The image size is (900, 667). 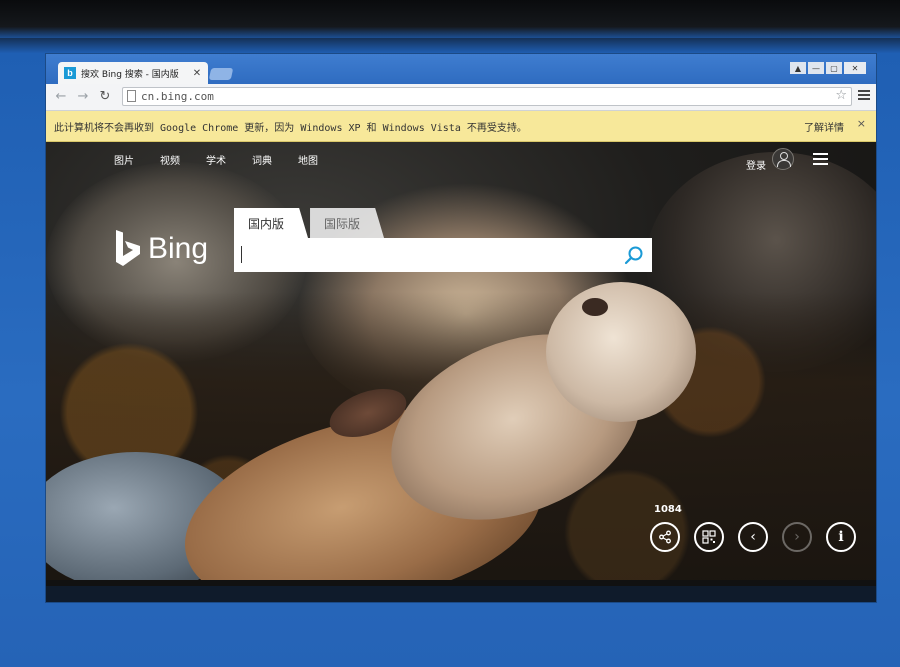 I want to click on user-switch-button: ▲, so click(x=798, y=68).